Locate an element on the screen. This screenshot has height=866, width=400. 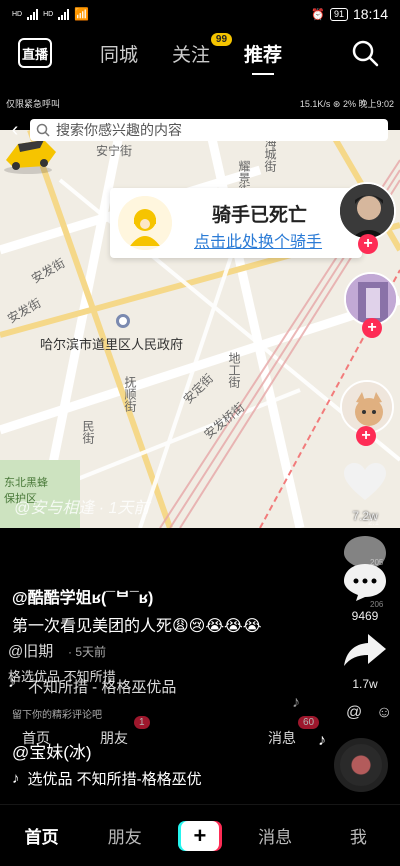
change-rider-link: 点击此处换个骑手 is located at coordinates (258, 240).